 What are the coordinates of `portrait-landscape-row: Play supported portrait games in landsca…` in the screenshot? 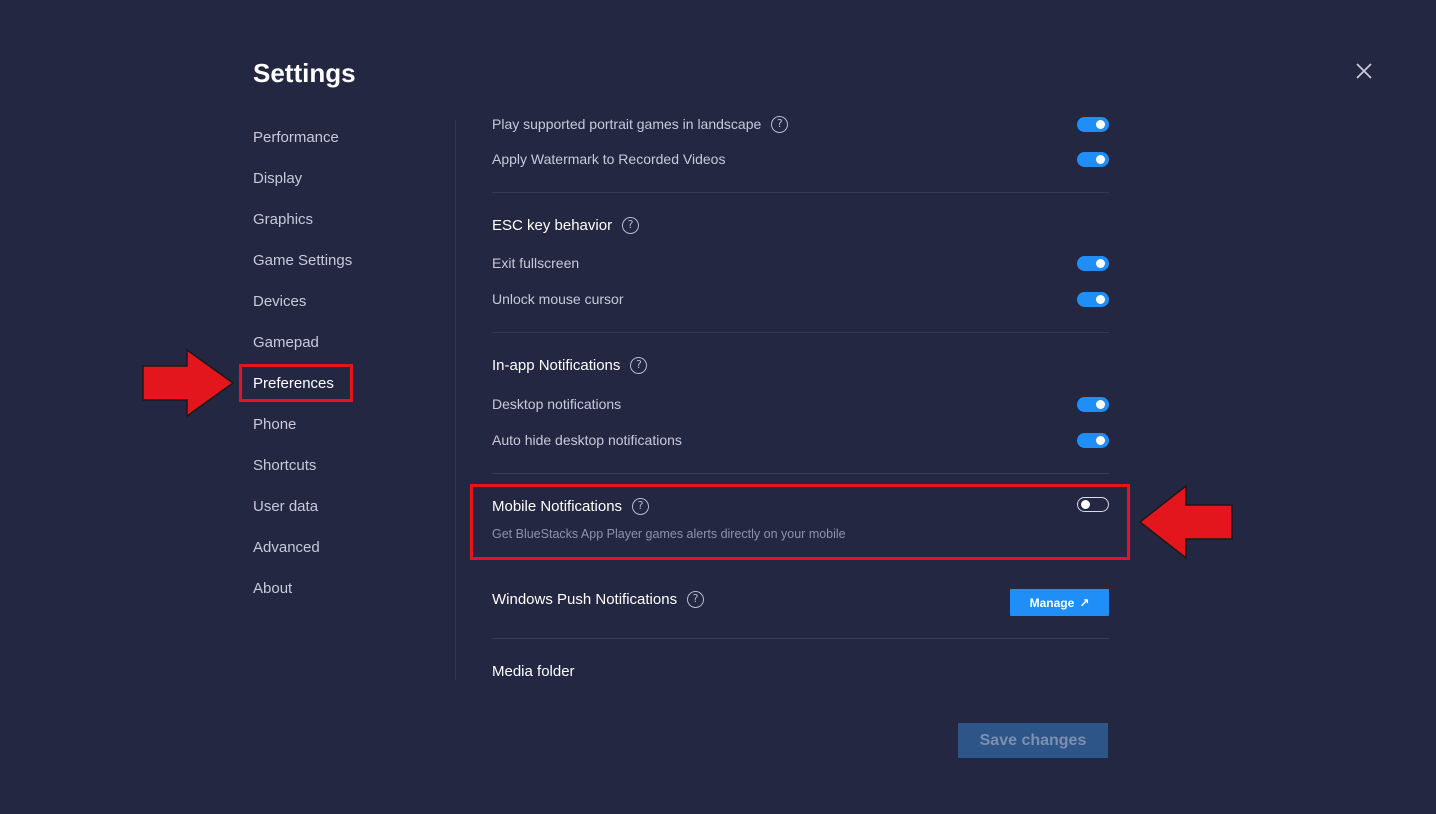 It's located at (800, 124).